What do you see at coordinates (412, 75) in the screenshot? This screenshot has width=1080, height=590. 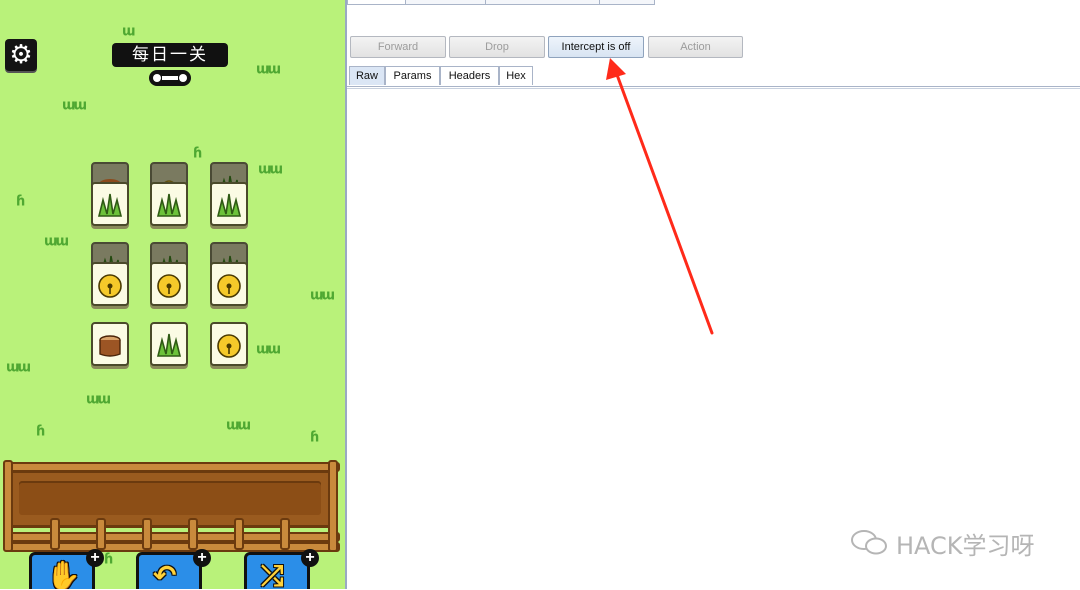 I see `tab-params: Params` at bounding box center [412, 75].